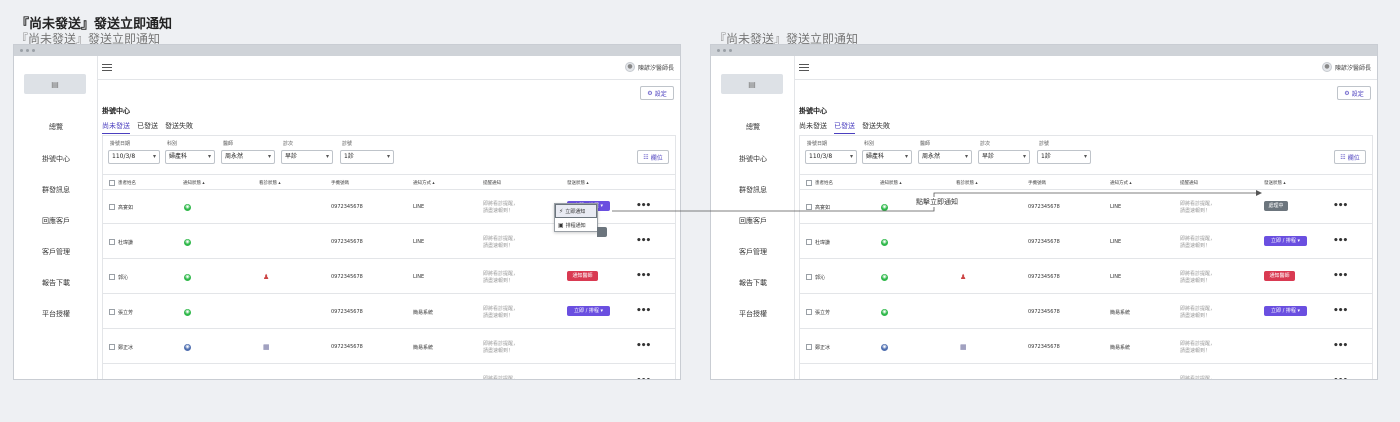  What do you see at coordinates (823, 313) in the screenshot?
I see `patient-name: 張立芳` at bounding box center [823, 313].